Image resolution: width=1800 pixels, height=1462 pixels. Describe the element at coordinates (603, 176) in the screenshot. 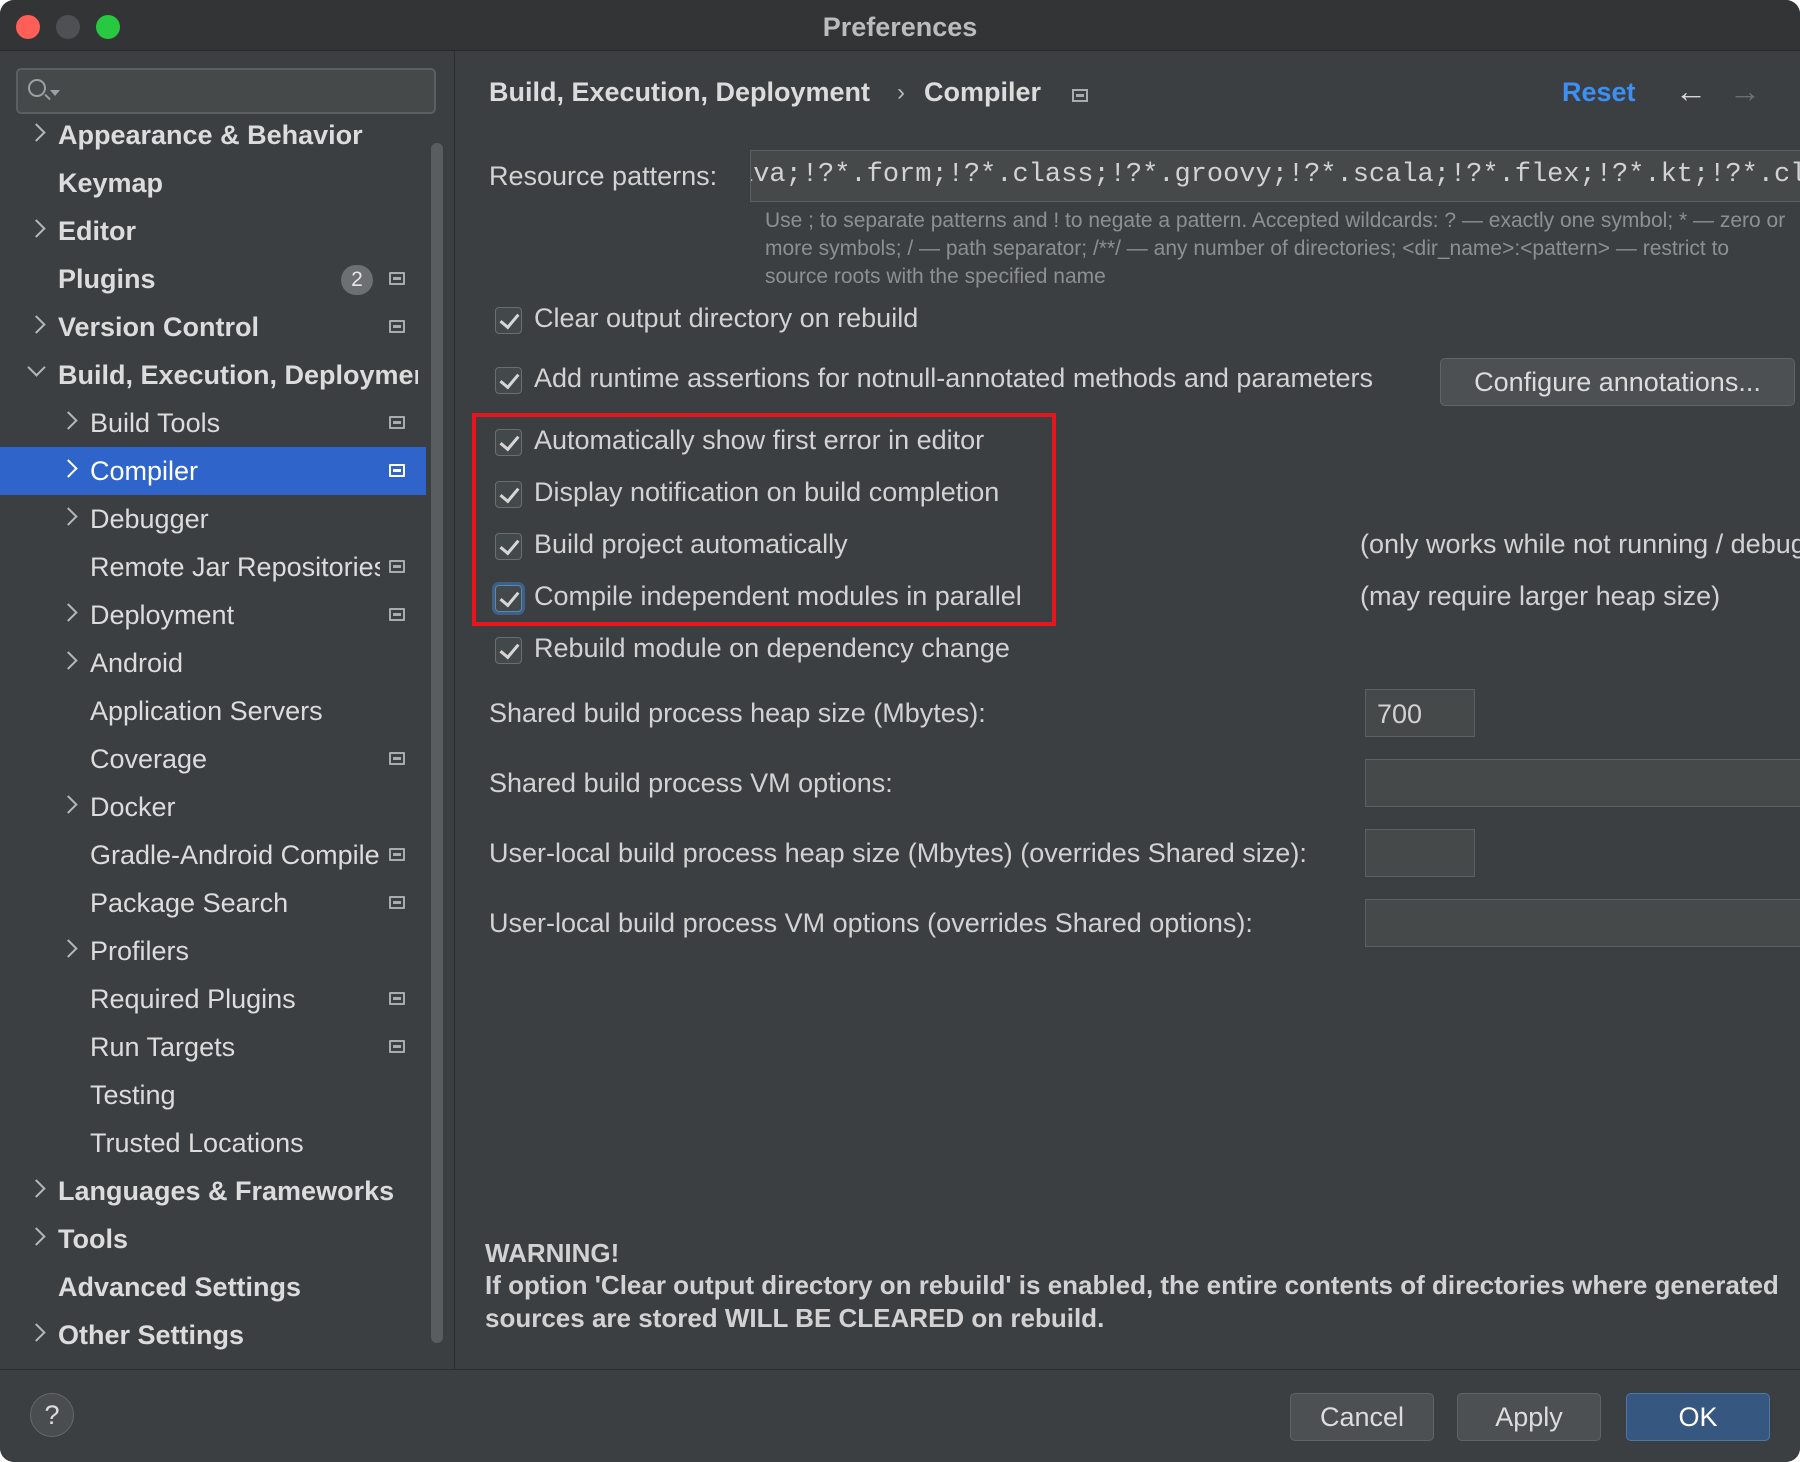

I see `resource-patterns-label: Resource patterns:` at that location.